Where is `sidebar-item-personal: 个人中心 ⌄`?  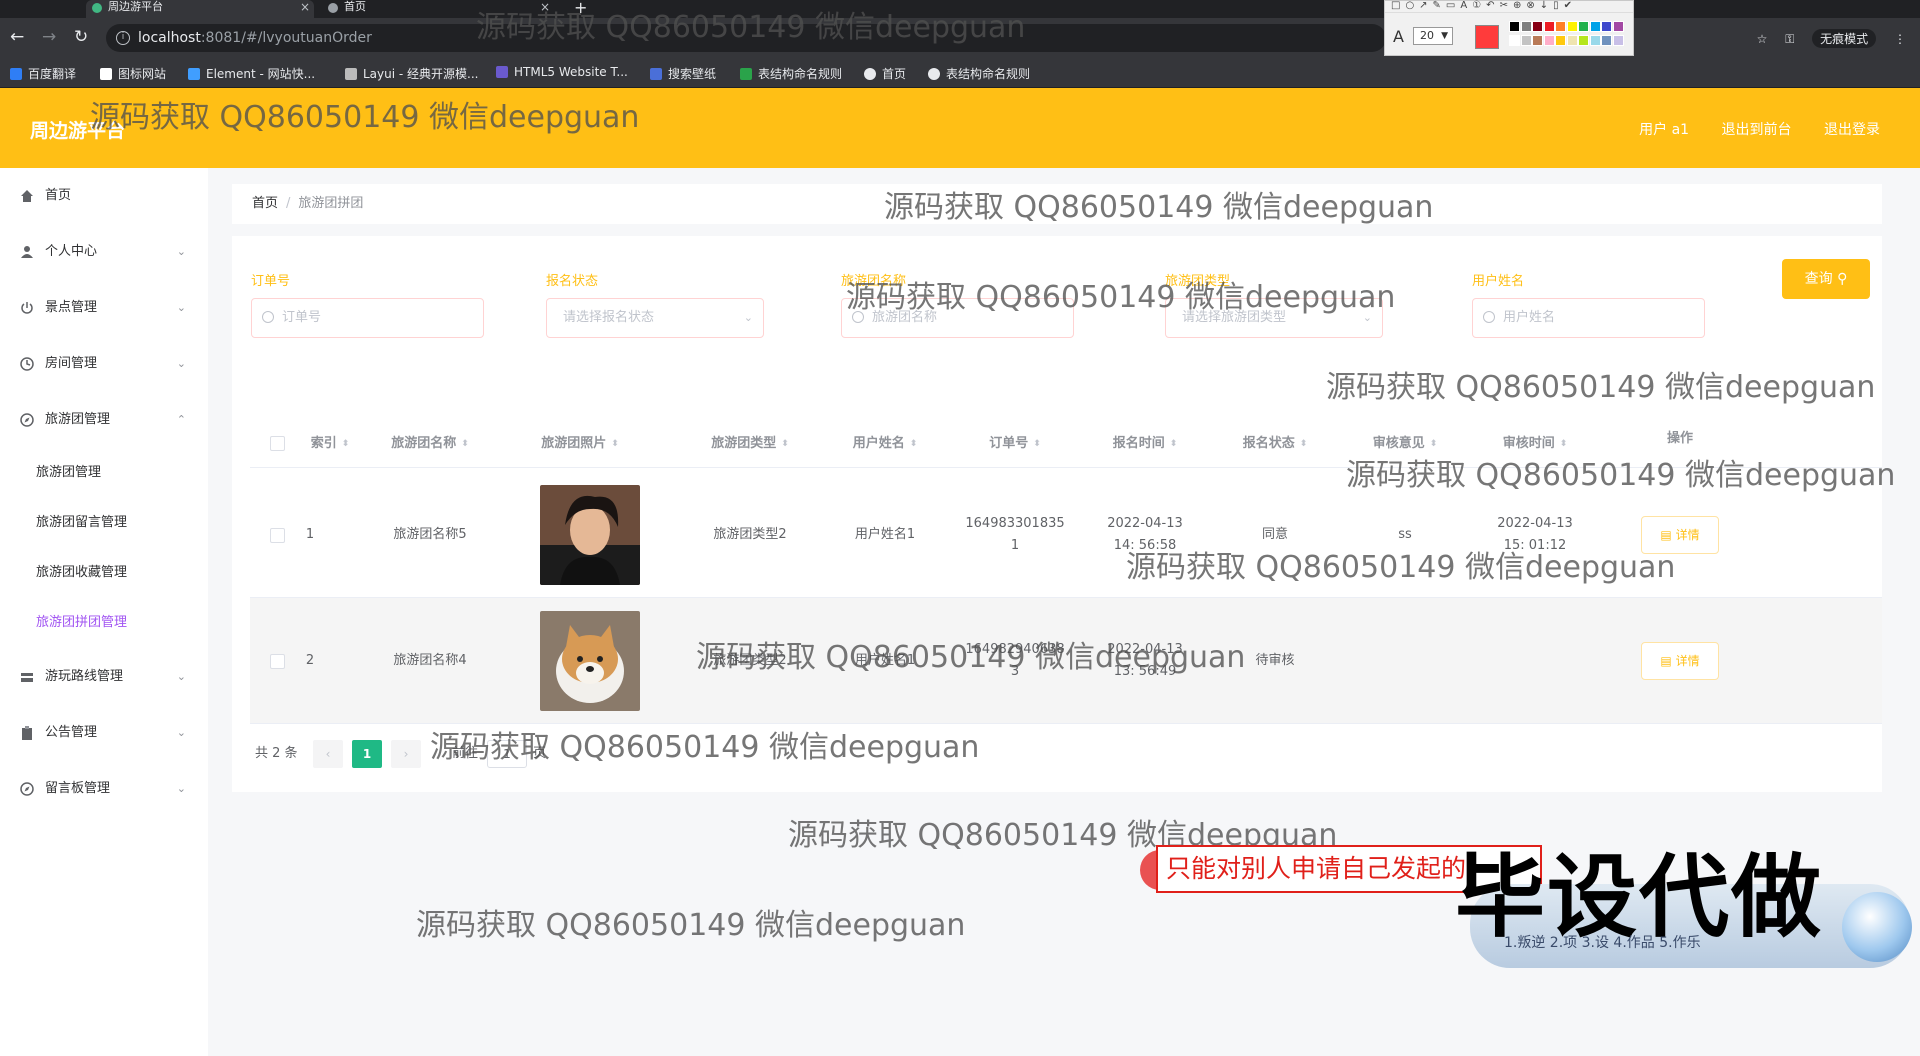 sidebar-item-personal: 个人中心 ⌄ is located at coordinates (104, 252).